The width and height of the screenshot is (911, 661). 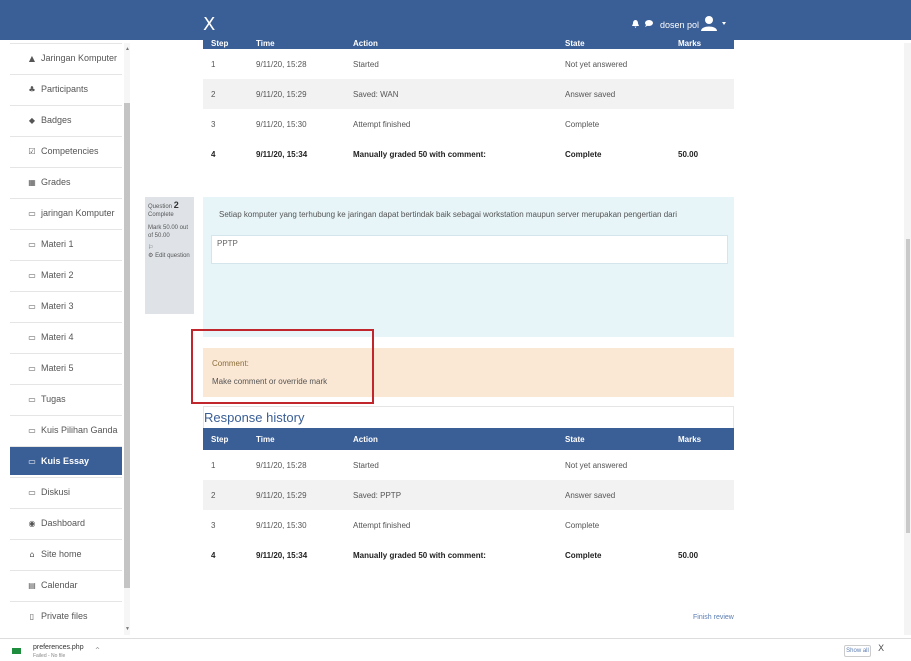 I want to click on sidebar-item: ▭ Materi 5, so click(x=66, y=367).